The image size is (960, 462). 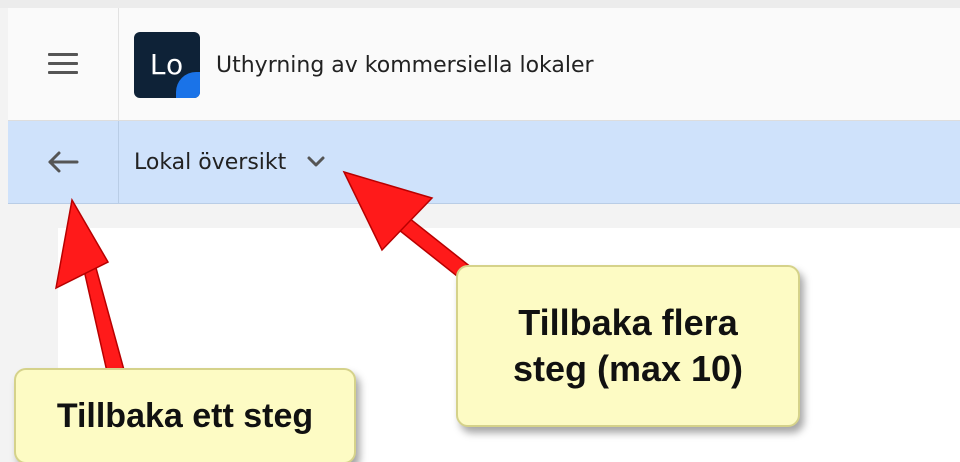 What do you see at coordinates (405, 65) in the screenshot?
I see `app-title: Uthyrning av kommersiella lokaler` at bounding box center [405, 65].